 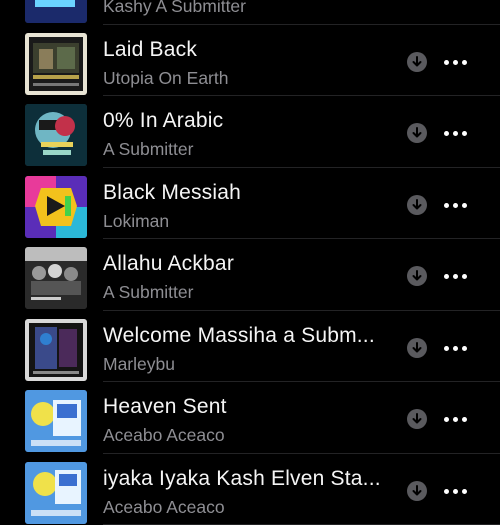 What do you see at coordinates (136, 221) in the screenshot?
I see `song-artist: Lokiman` at bounding box center [136, 221].